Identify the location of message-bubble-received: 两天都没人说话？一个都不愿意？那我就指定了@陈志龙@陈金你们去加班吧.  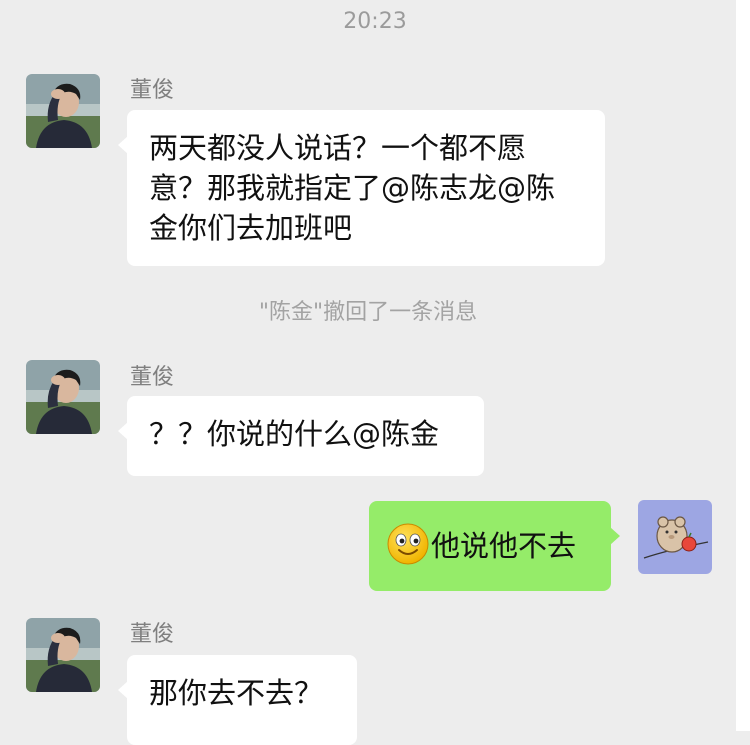
(361, 188).